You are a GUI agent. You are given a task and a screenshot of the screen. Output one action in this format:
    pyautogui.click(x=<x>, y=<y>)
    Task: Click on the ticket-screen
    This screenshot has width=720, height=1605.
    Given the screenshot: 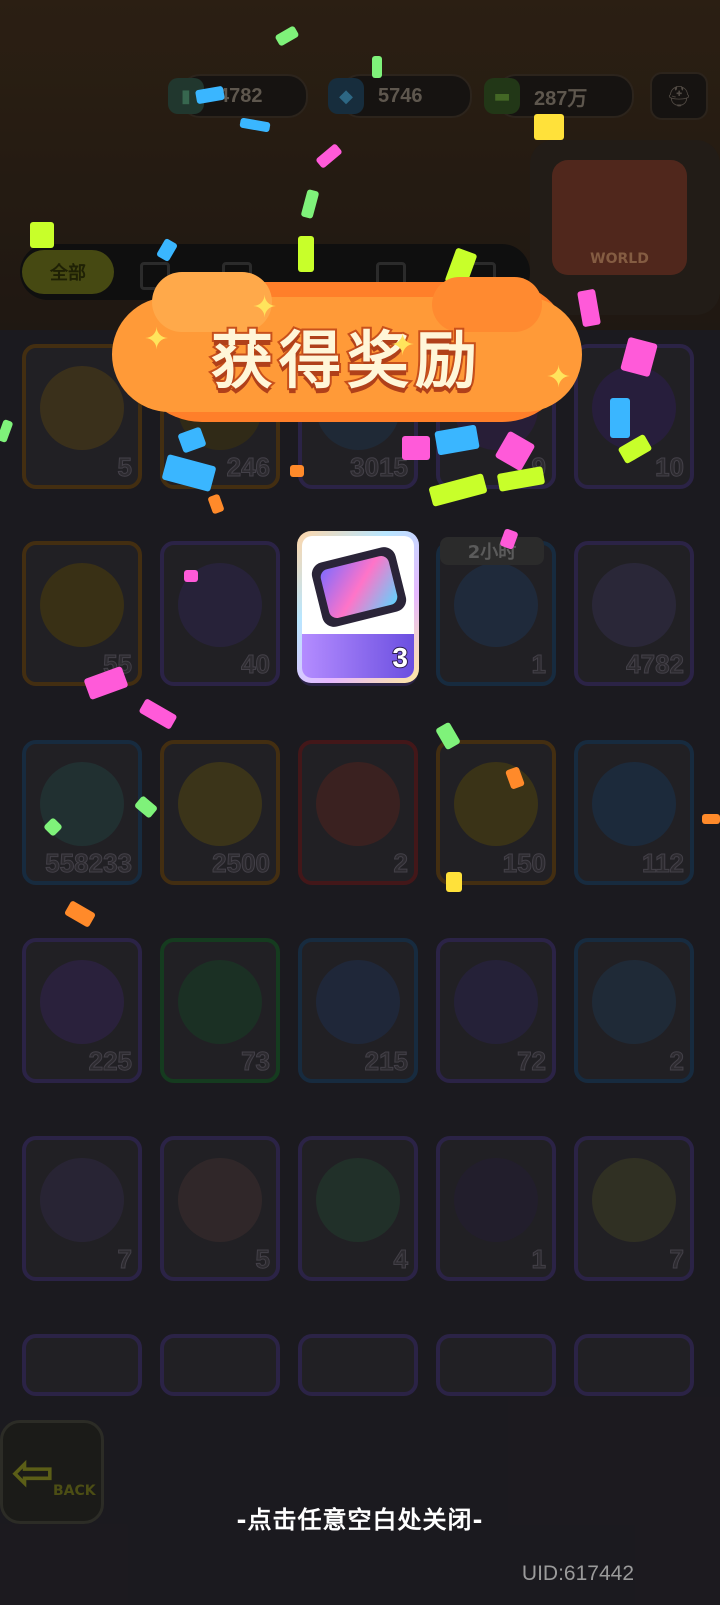 What is the action you would take?
    pyautogui.click(x=359, y=587)
    